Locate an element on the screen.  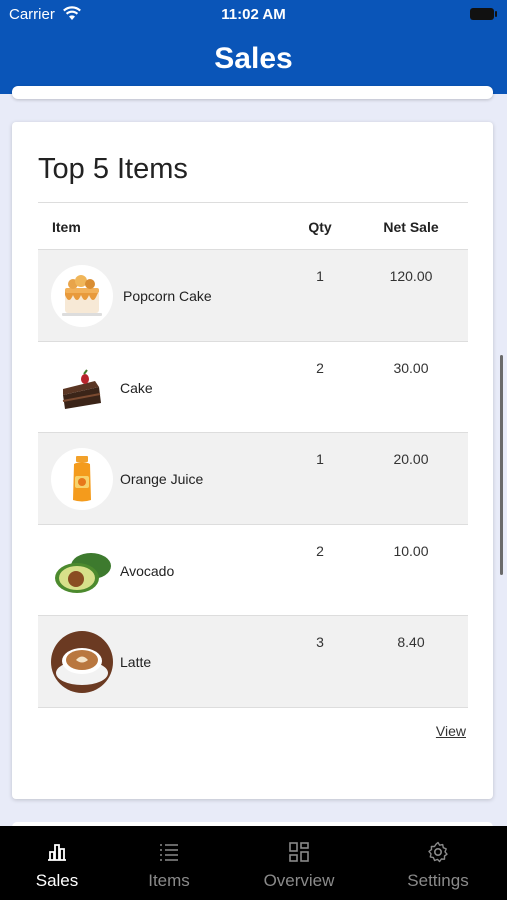
status-time: 11:02 AM is located at coordinates (253, 14).